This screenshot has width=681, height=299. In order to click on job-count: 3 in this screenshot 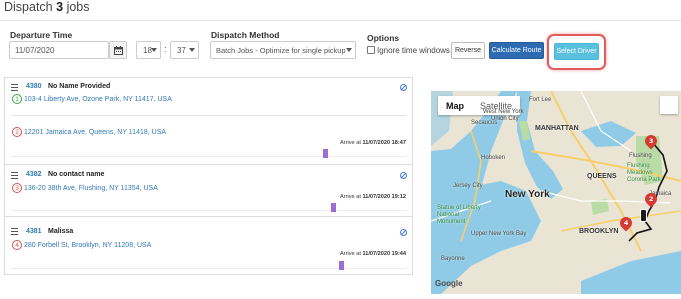, I will do `click(60, 7)`.